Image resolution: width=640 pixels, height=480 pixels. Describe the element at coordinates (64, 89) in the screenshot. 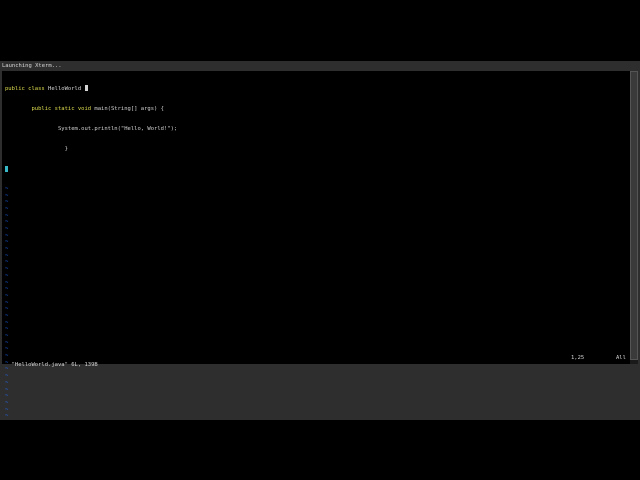

I see `code-text: HelloWorld` at that location.